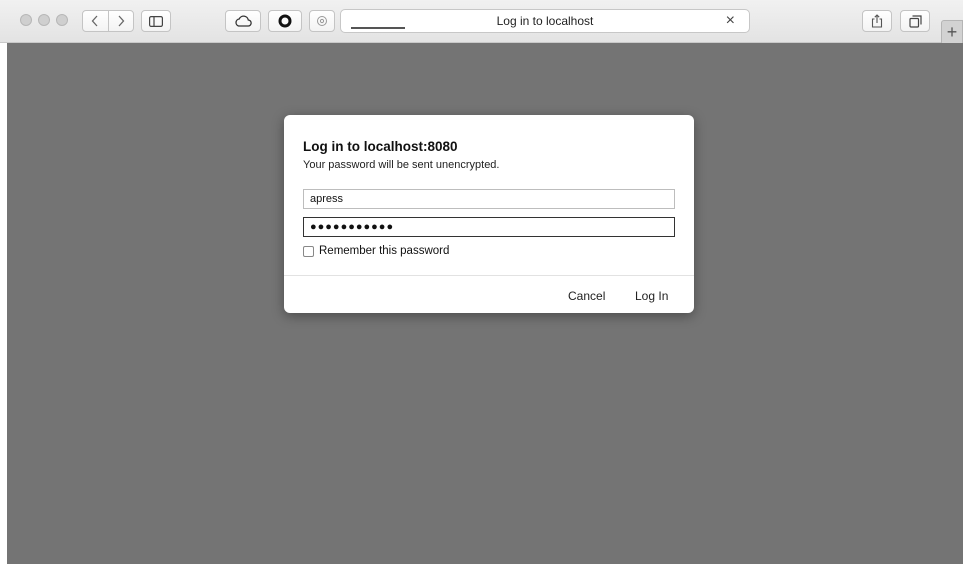 This screenshot has width=963, height=564. What do you see at coordinates (401, 165) in the screenshot?
I see `dialog-subtitle: Your password will be sent unencrypted.` at bounding box center [401, 165].